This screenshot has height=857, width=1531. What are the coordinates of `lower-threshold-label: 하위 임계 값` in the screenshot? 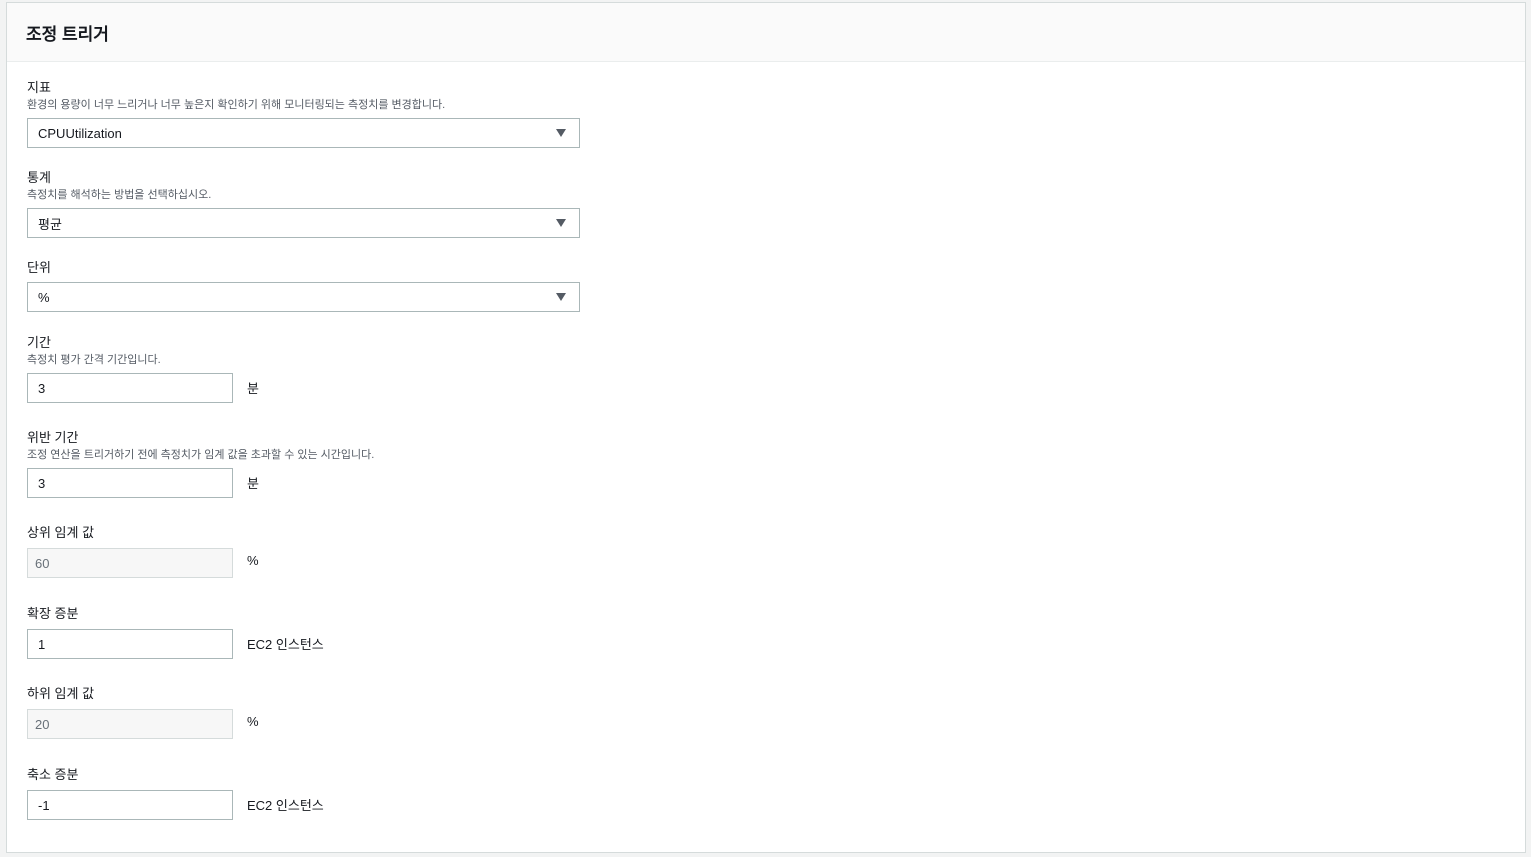 It's located at (61, 693).